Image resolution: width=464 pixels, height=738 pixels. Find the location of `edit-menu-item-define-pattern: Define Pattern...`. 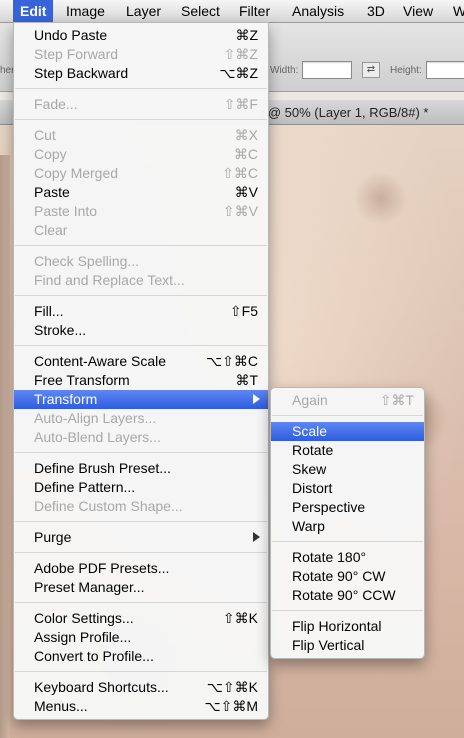

edit-menu-item-define-pattern: Define Pattern... is located at coordinates (141, 487).